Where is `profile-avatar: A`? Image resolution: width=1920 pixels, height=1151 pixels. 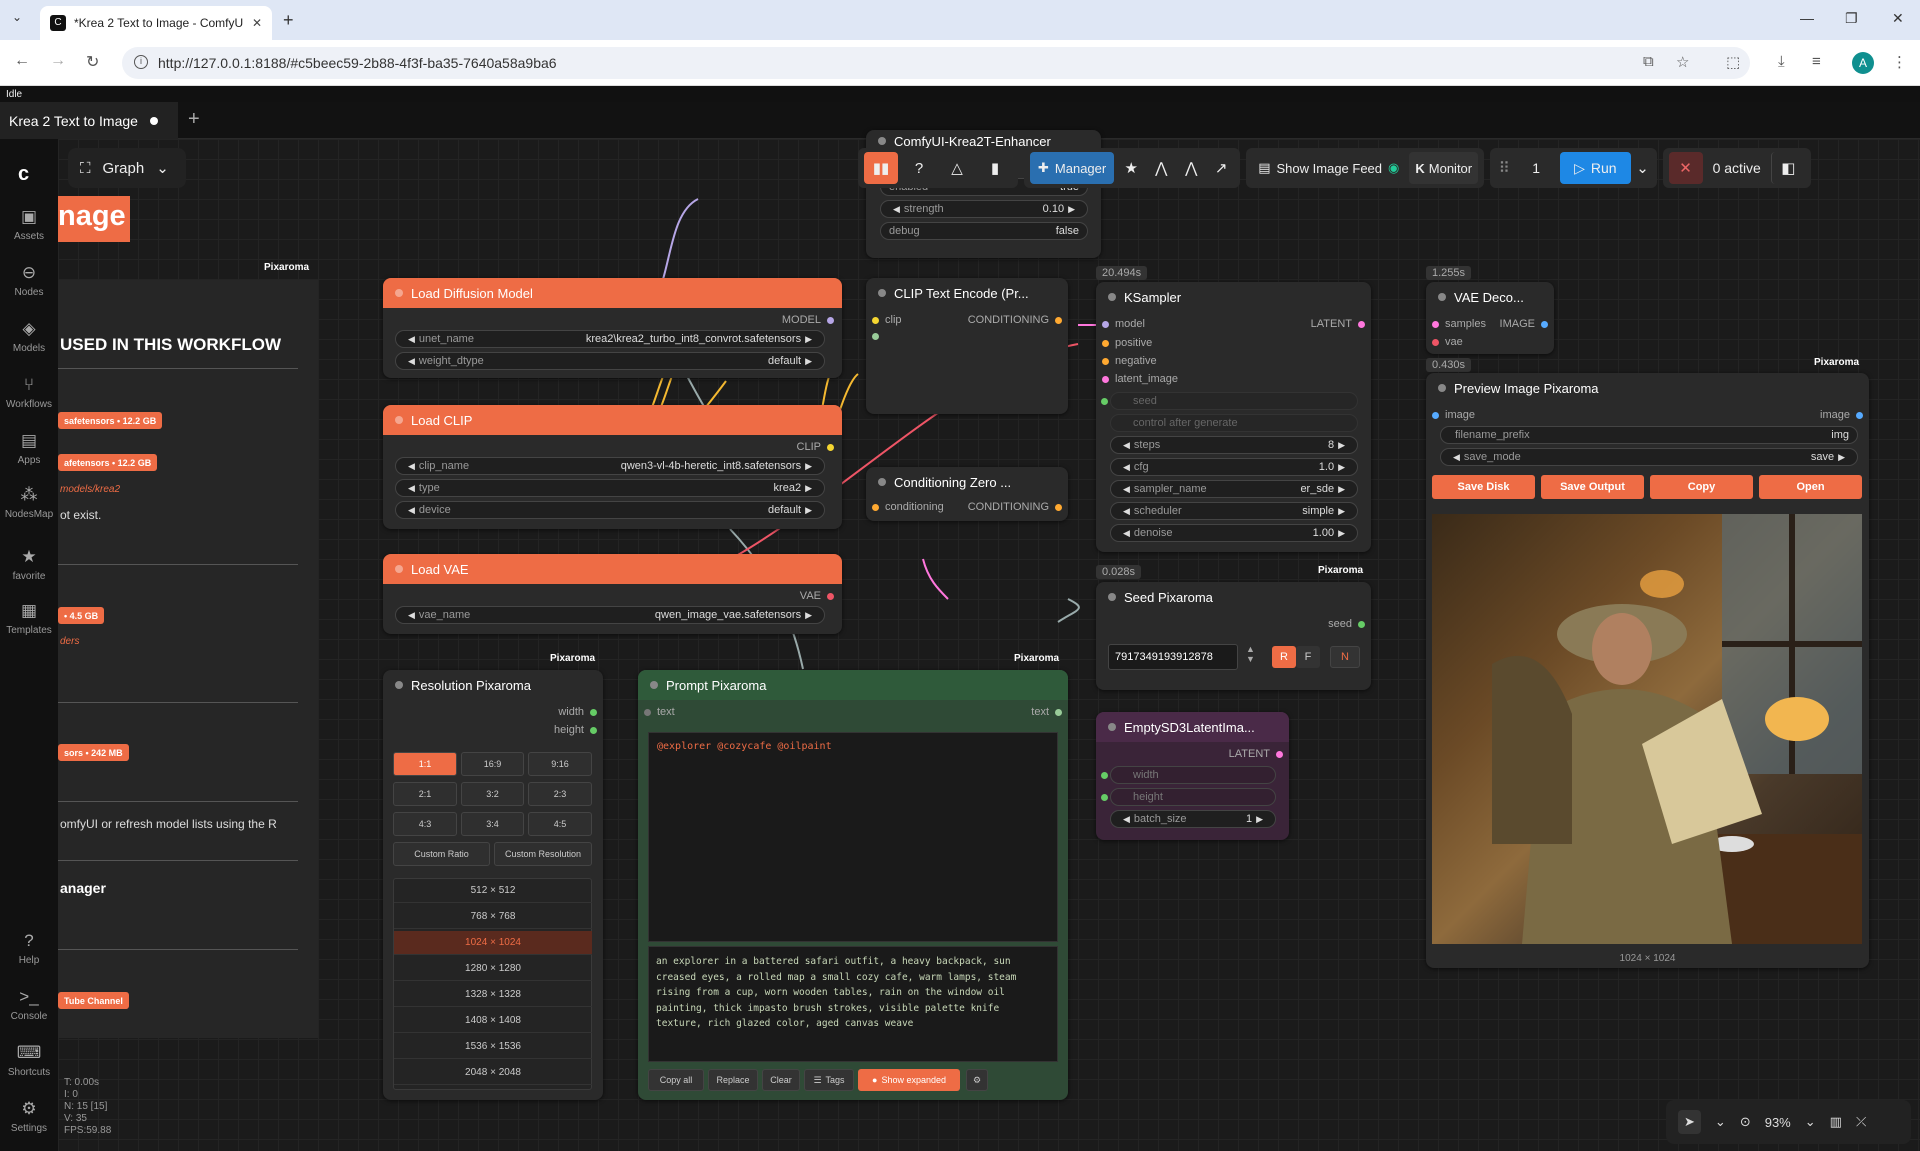 profile-avatar: A is located at coordinates (1863, 63).